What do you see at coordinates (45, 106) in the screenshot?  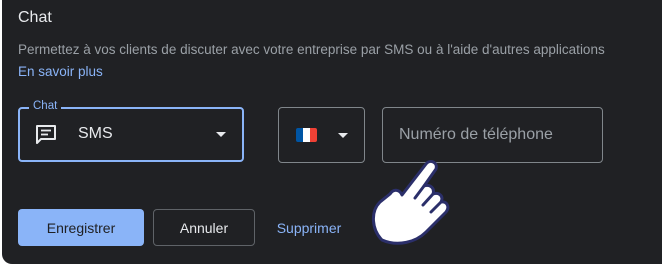 I see `chat-select-label: Chat` at bounding box center [45, 106].